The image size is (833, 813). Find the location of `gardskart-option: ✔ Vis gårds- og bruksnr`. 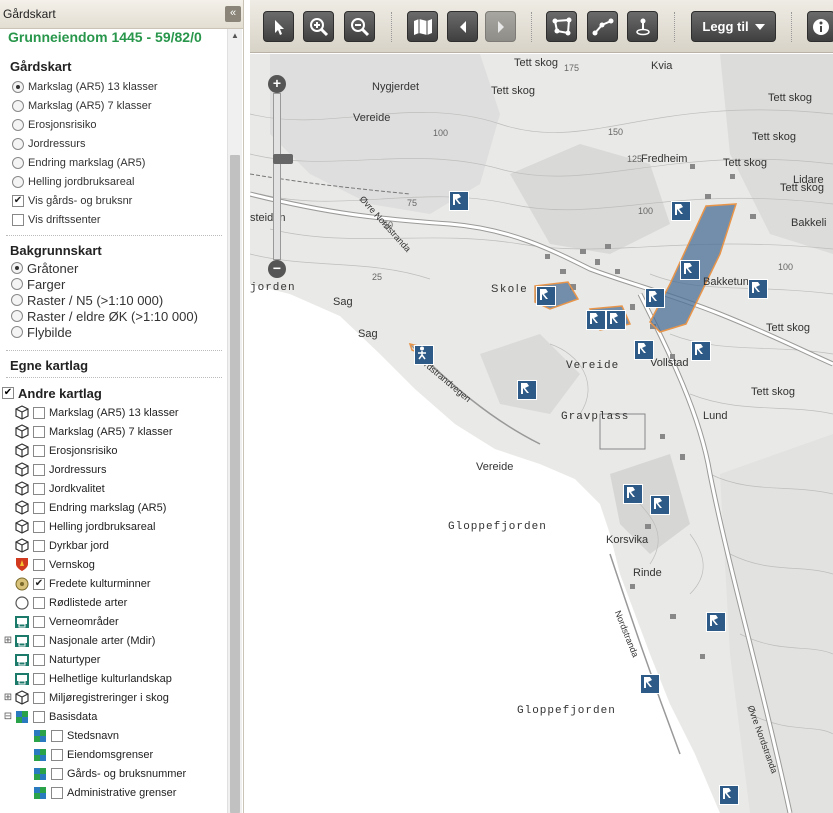

gardskart-option: ✔ Vis gårds- og bruksnr is located at coordinates (114, 200).